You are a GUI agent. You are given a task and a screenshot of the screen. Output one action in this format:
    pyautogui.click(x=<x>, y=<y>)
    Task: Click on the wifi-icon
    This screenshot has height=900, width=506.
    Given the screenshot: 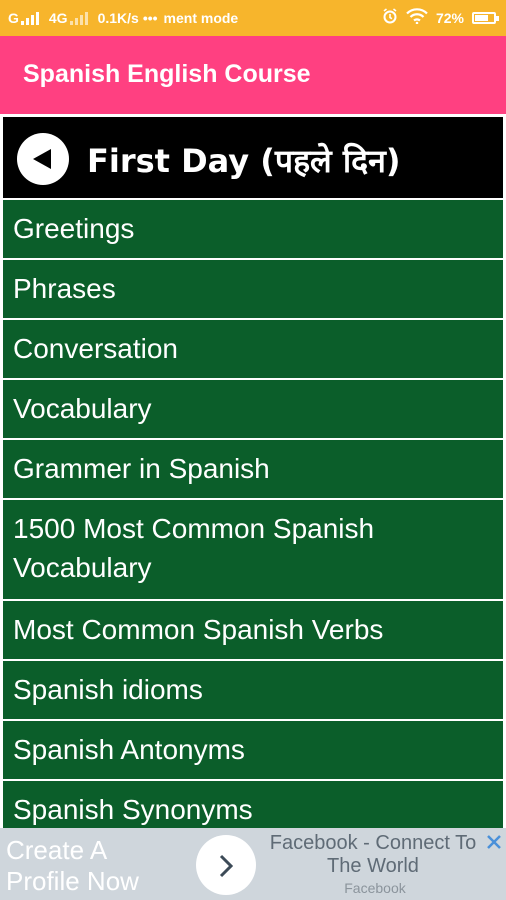 What is the action you would take?
    pyautogui.click(x=417, y=17)
    